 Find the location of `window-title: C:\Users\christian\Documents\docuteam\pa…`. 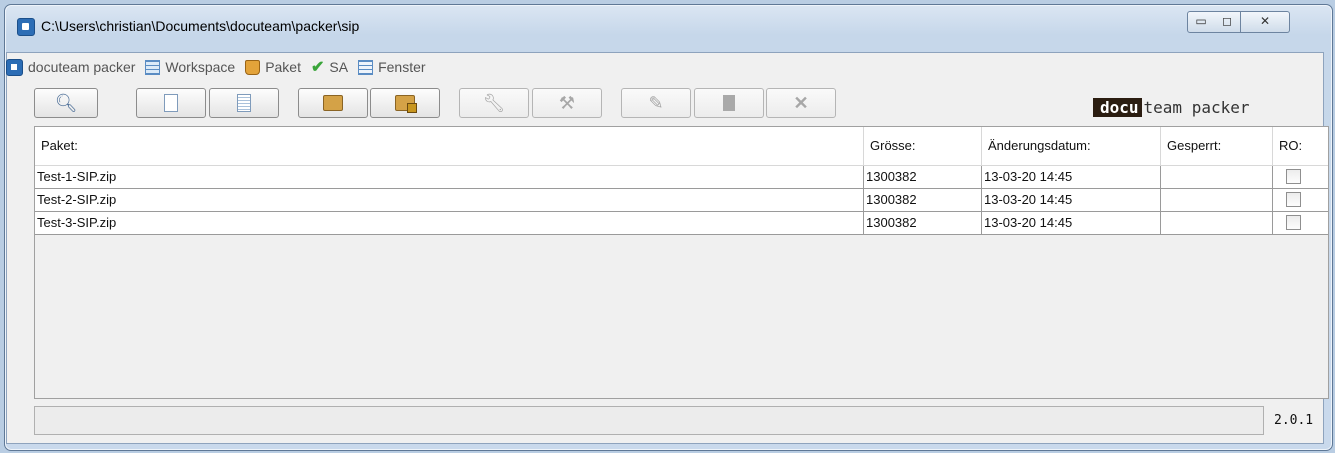

window-title: C:\Users\christian\Documents\docuteam\pa… is located at coordinates (200, 26).